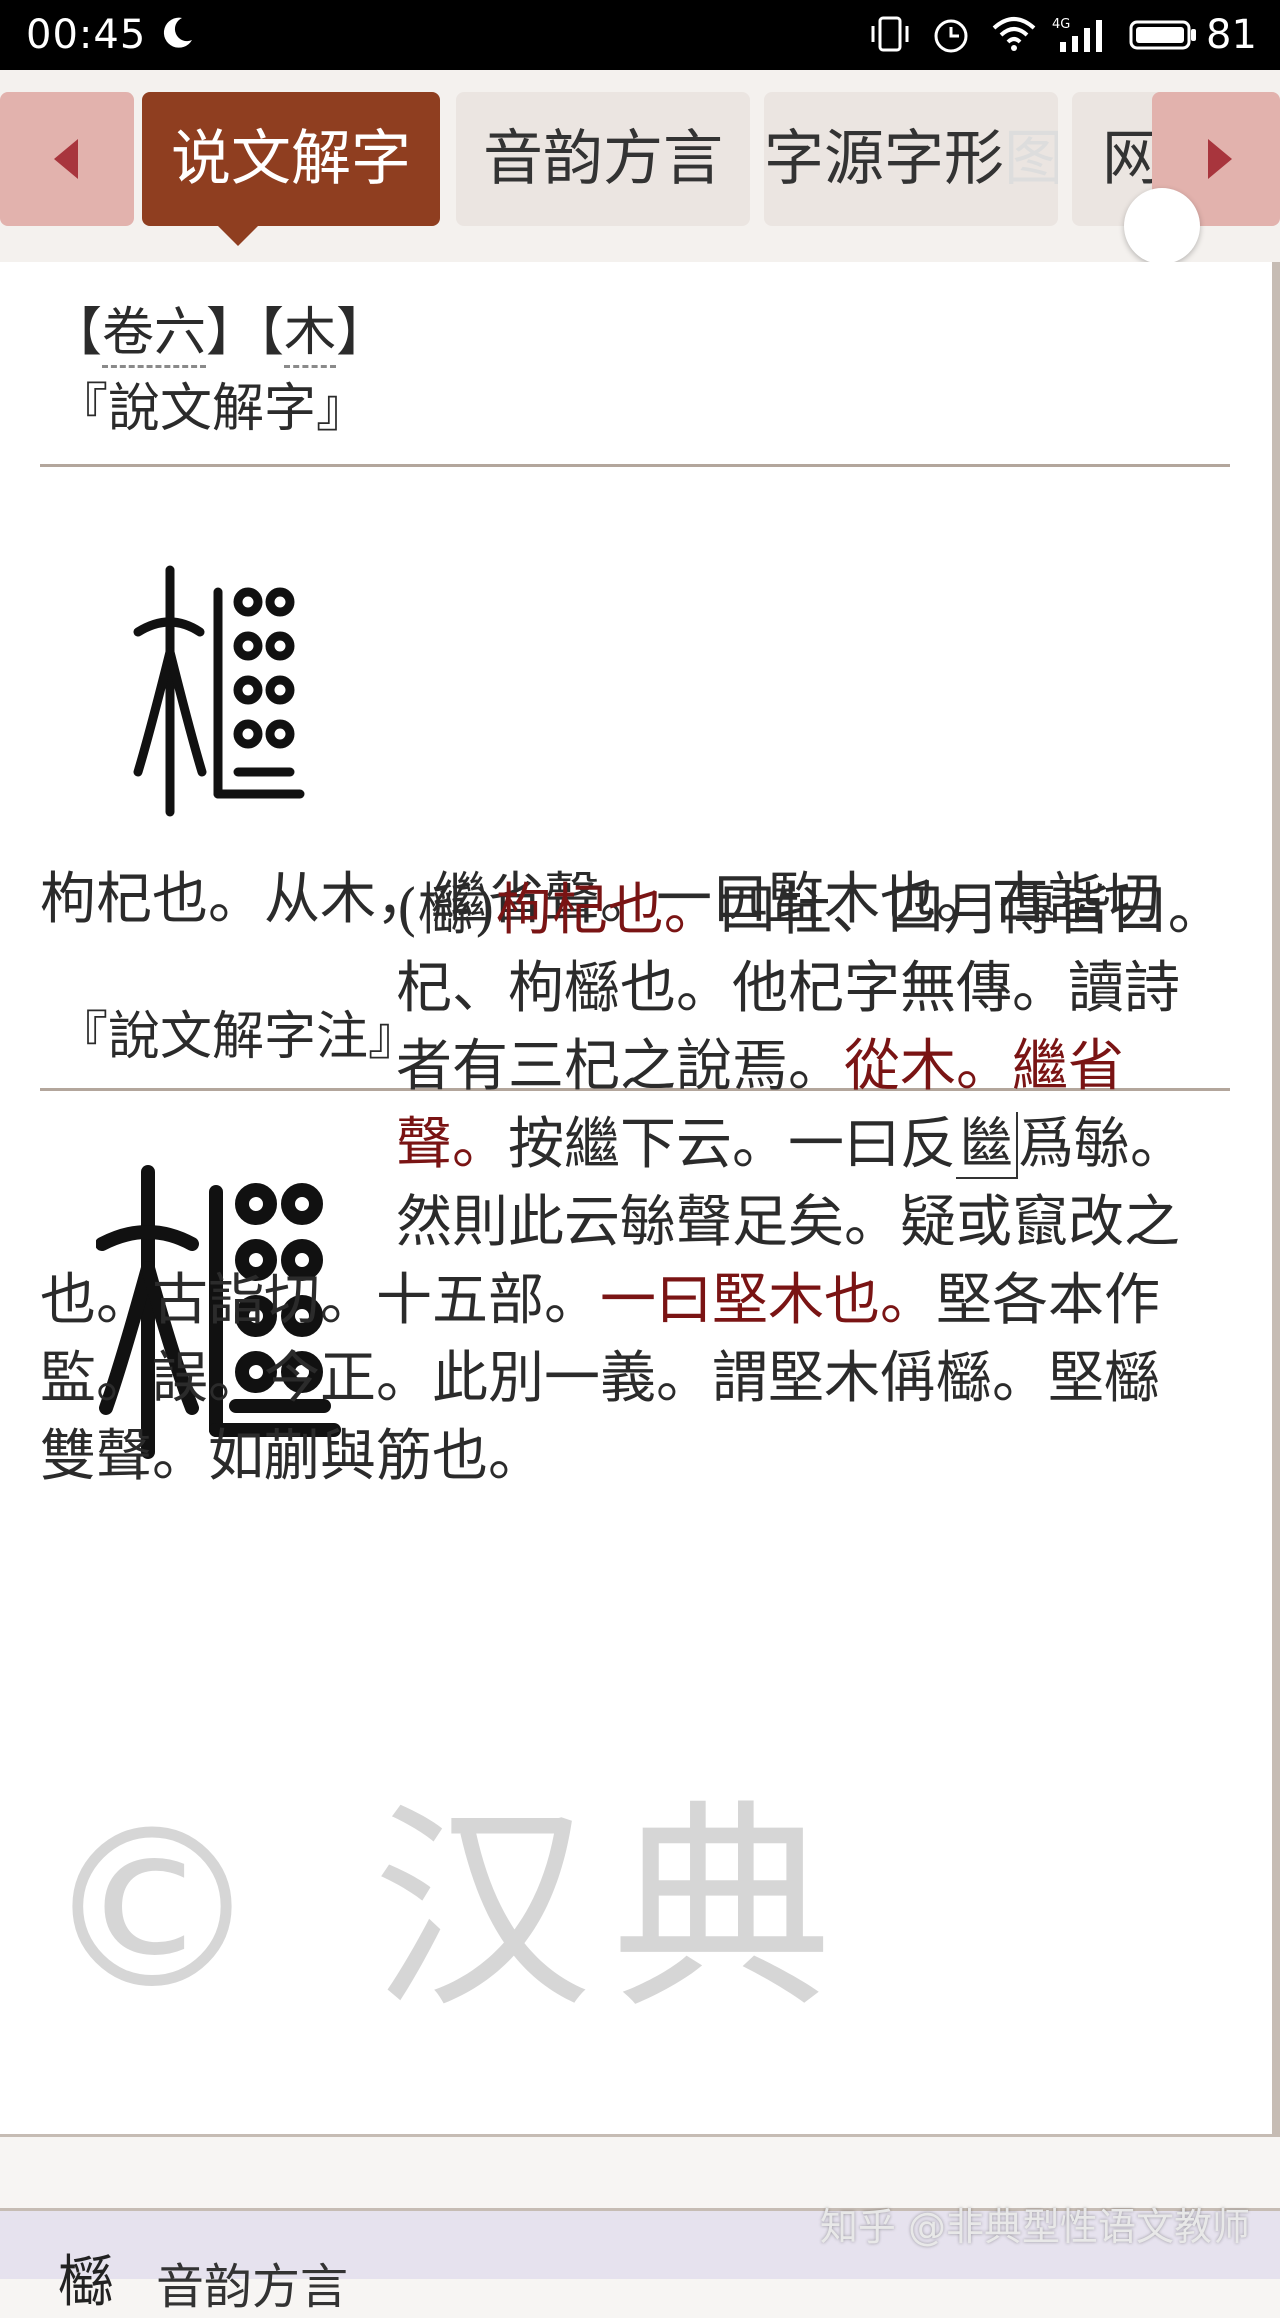 This screenshot has width=1280, height=2318. Describe the element at coordinates (238, 1037) in the screenshot. I see `zhu-section-title: 『說文解字注』` at that location.